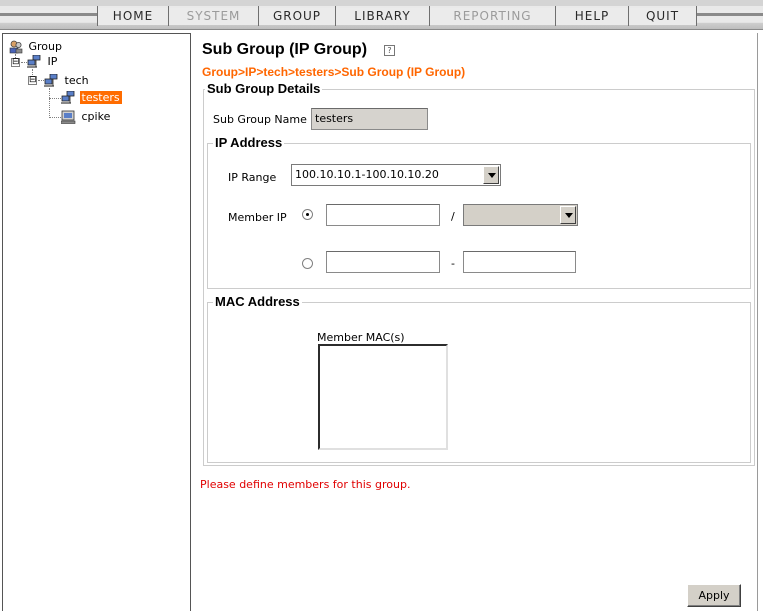 This screenshot has width=763, height=611. I want to click on sub-group-name-label: Sub Group Name, so click(260, 119).